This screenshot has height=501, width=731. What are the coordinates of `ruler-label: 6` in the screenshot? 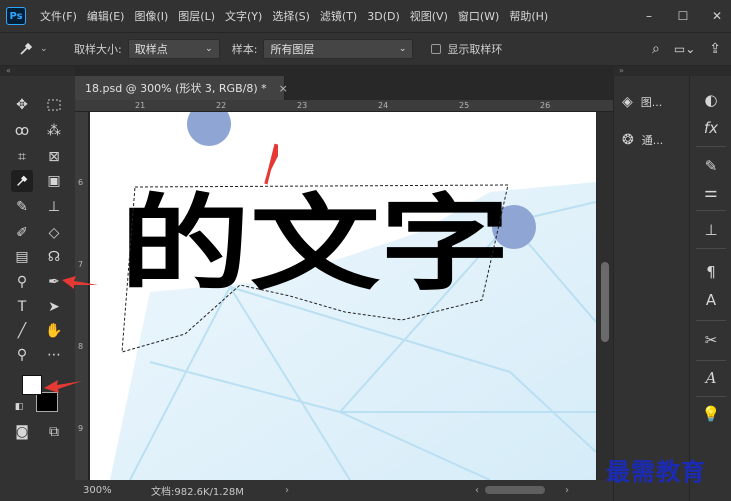 It's located at (81, 182).